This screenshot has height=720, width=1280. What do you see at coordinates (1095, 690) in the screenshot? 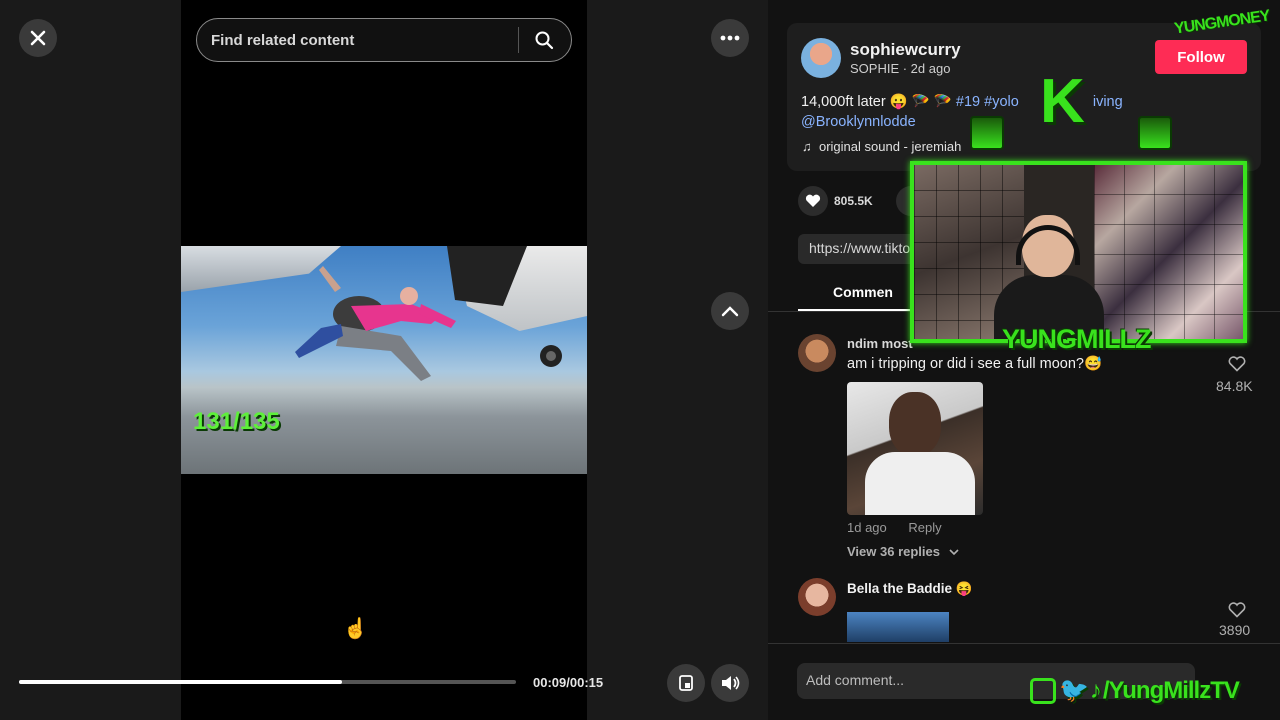
I see `tiktok-icon: ♪` at bounding box center [1095, 690].